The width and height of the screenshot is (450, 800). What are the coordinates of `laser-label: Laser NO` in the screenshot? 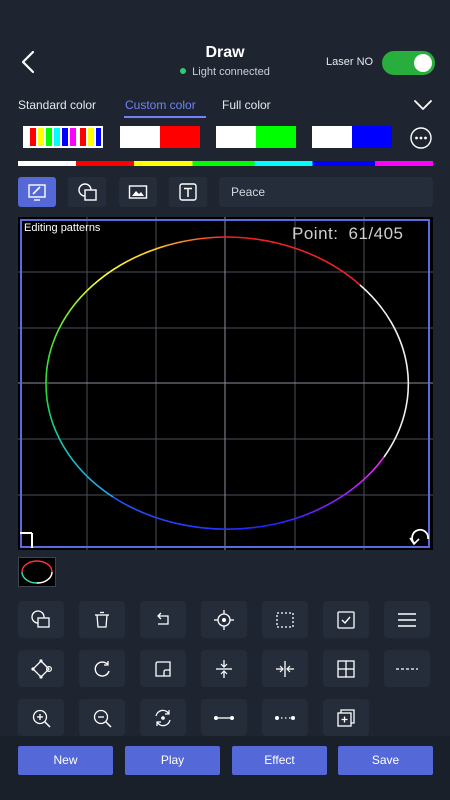 It's located at (350, 62).